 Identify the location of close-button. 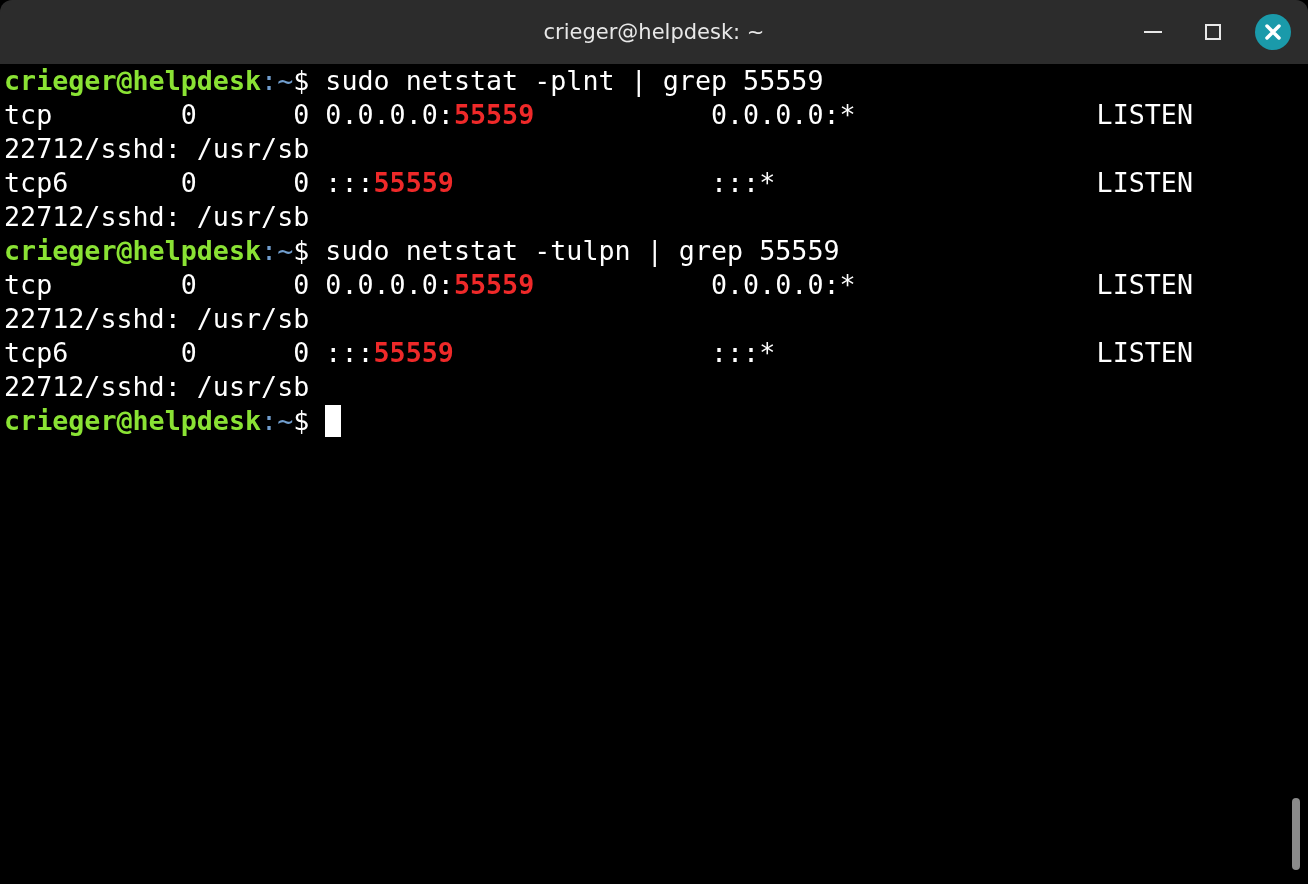
(1273, 32).